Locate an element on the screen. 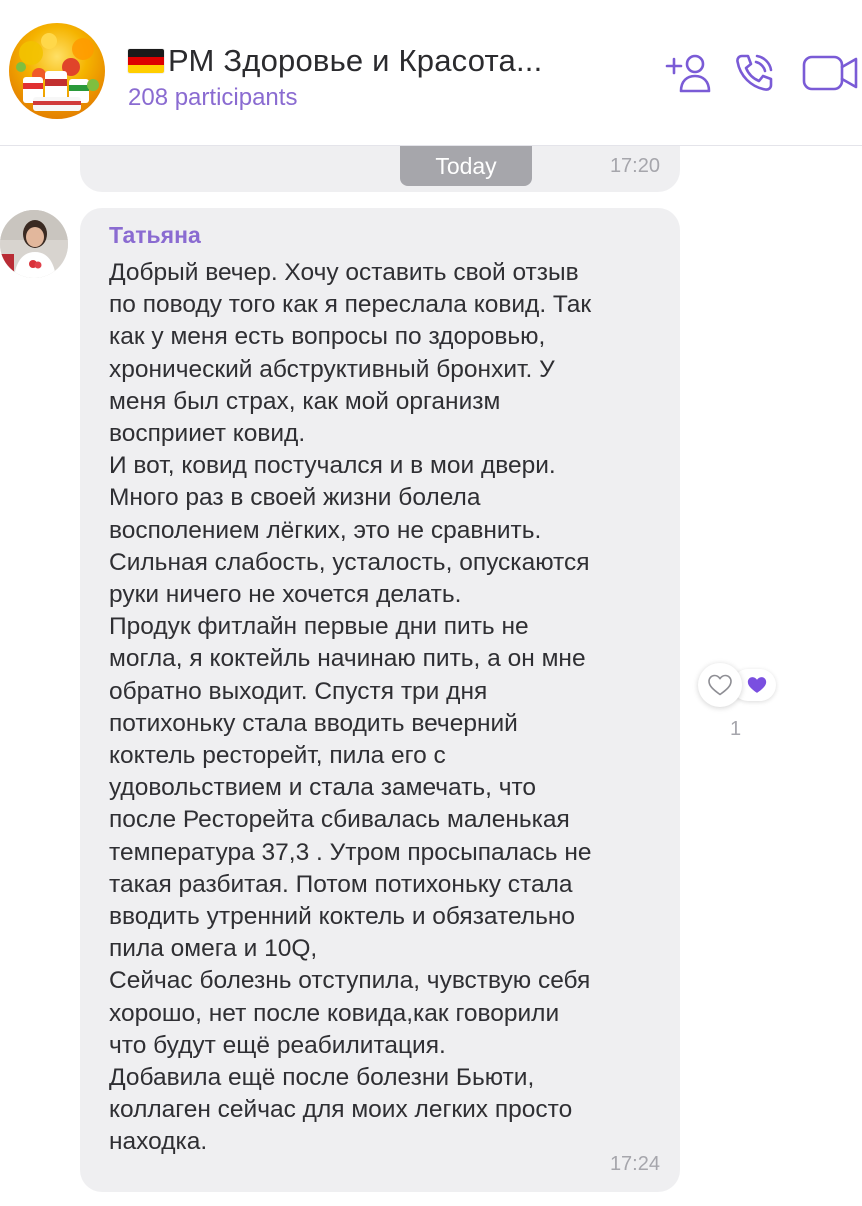 The height and width of the screenshot is (1206, 862). date-separator: Today is located at coordinates (466, 166).